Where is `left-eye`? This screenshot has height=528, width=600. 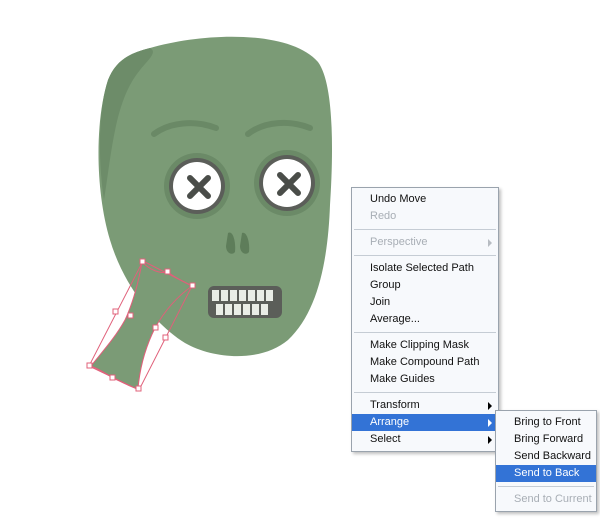 left-eye is located at coordinates (197, 186).